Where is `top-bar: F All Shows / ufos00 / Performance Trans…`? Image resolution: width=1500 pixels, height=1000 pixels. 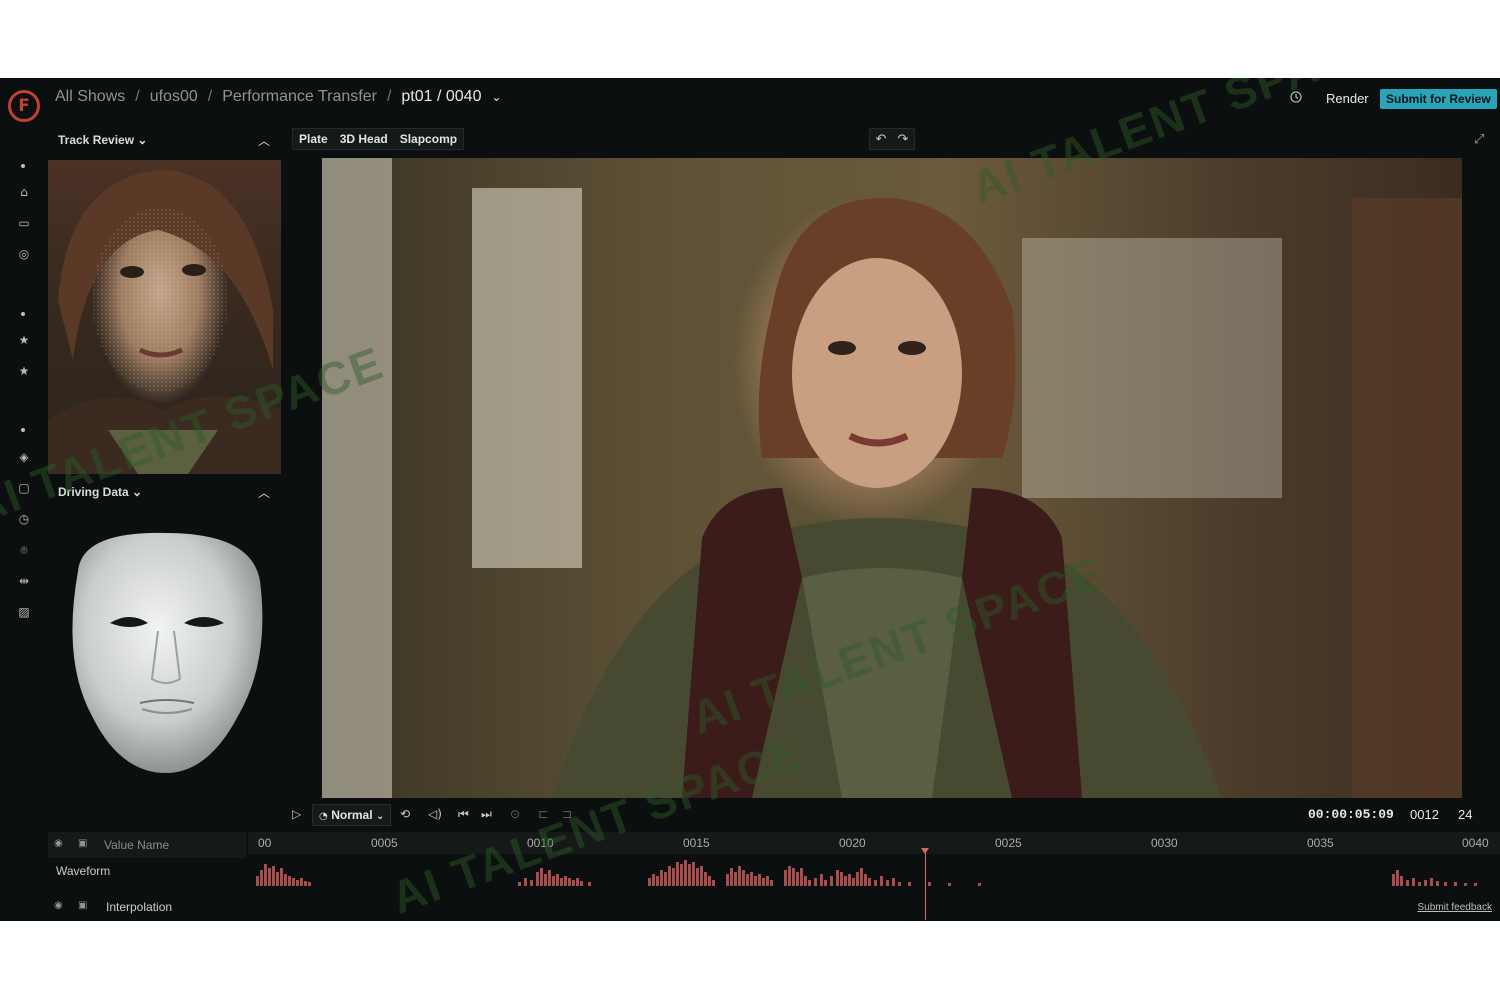
top-bar: F All Shows / ufos00 / Performance Trans… is located at coordinates (750, 100).